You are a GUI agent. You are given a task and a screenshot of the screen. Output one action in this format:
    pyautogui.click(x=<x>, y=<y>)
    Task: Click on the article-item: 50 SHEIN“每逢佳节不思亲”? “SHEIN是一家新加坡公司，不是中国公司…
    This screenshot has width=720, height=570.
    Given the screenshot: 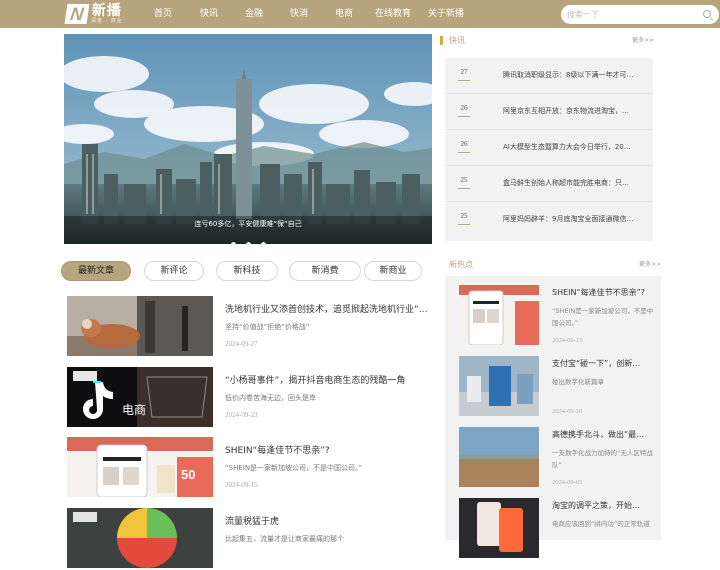 What is the action you would take?
    pyautogui.click(x=249, y=468)
    